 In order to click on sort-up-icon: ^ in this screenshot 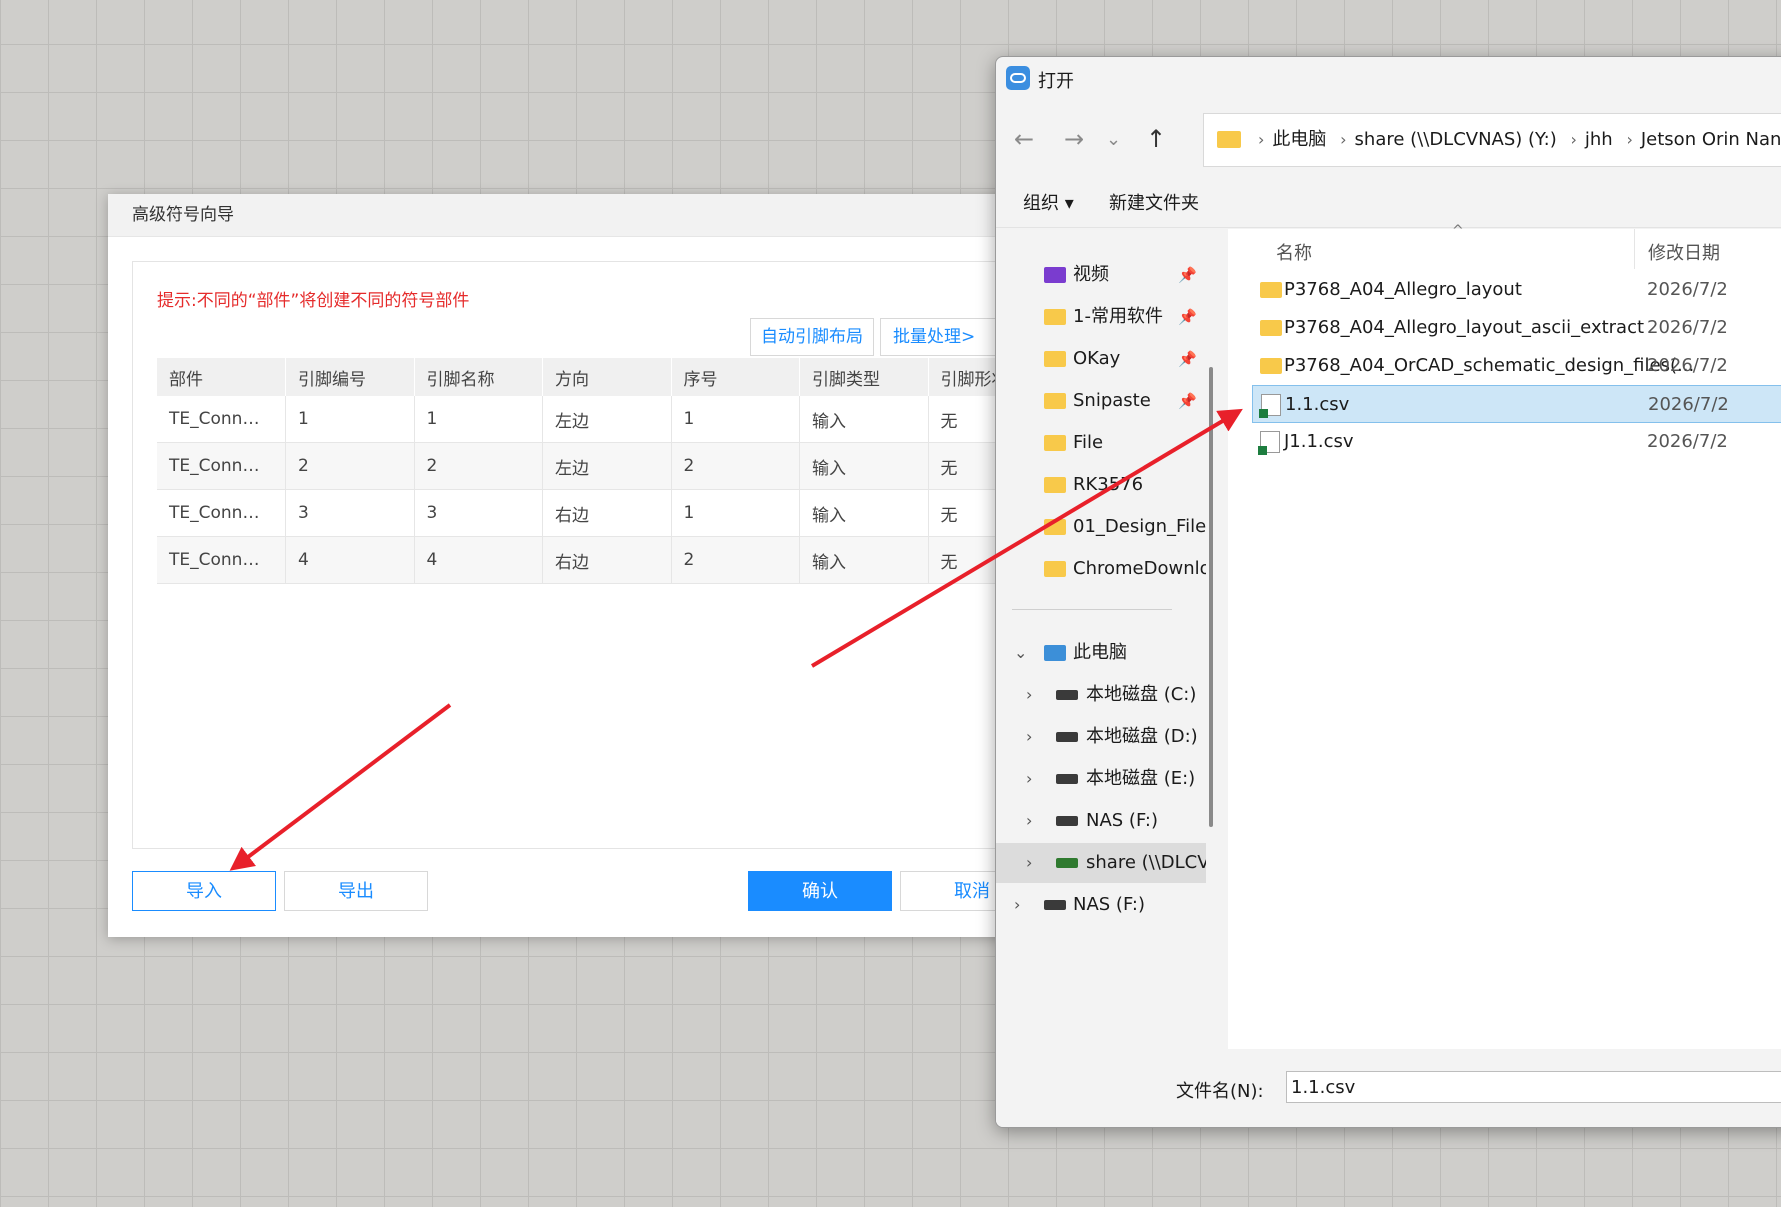, I will do `click(1458, 231)`.